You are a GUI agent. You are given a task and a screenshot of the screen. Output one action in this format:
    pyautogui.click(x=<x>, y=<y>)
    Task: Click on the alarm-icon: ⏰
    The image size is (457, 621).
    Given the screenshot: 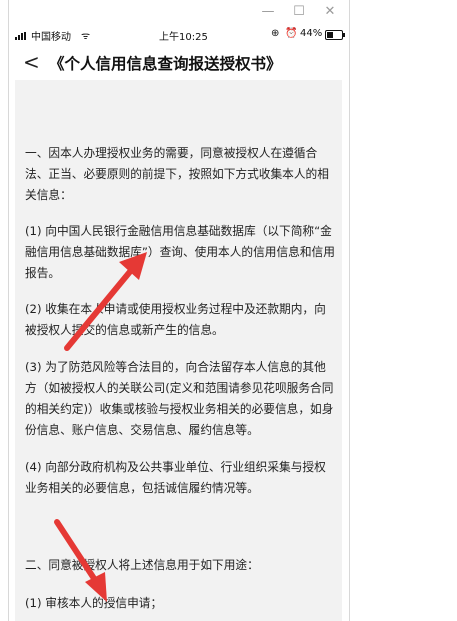 What is the action you would take?
    pyautogui.click(x=291, y=33)
    